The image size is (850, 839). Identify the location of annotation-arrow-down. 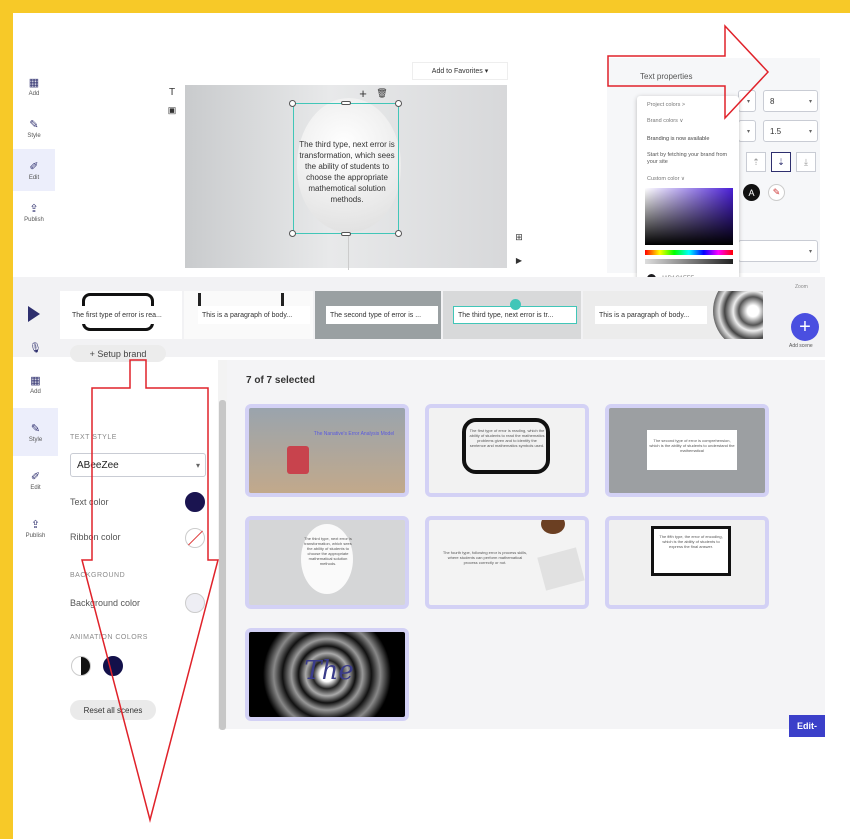
(150, 591).